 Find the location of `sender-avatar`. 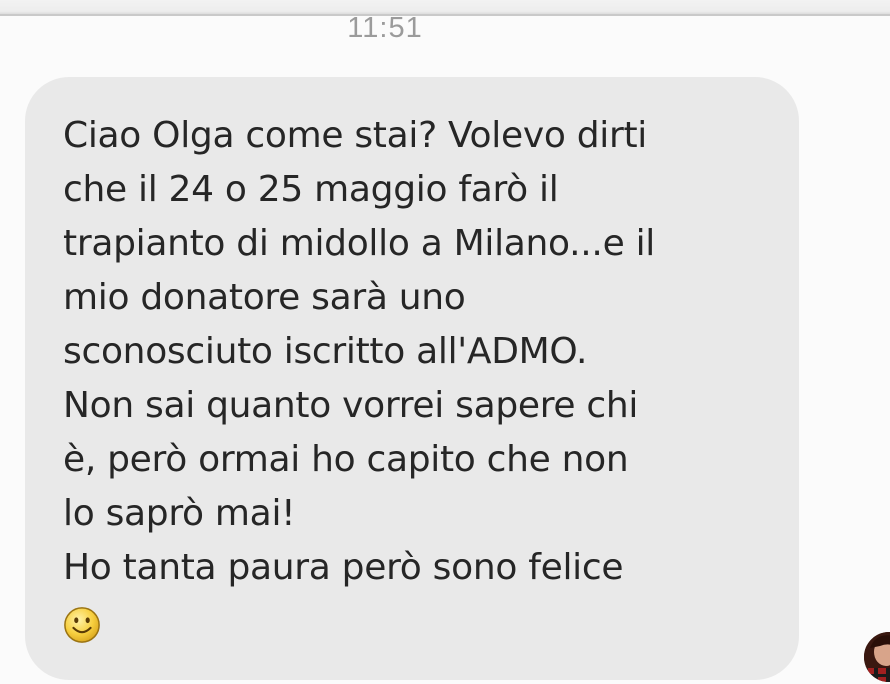

sender-avatar is located at coordinates (877, 657).